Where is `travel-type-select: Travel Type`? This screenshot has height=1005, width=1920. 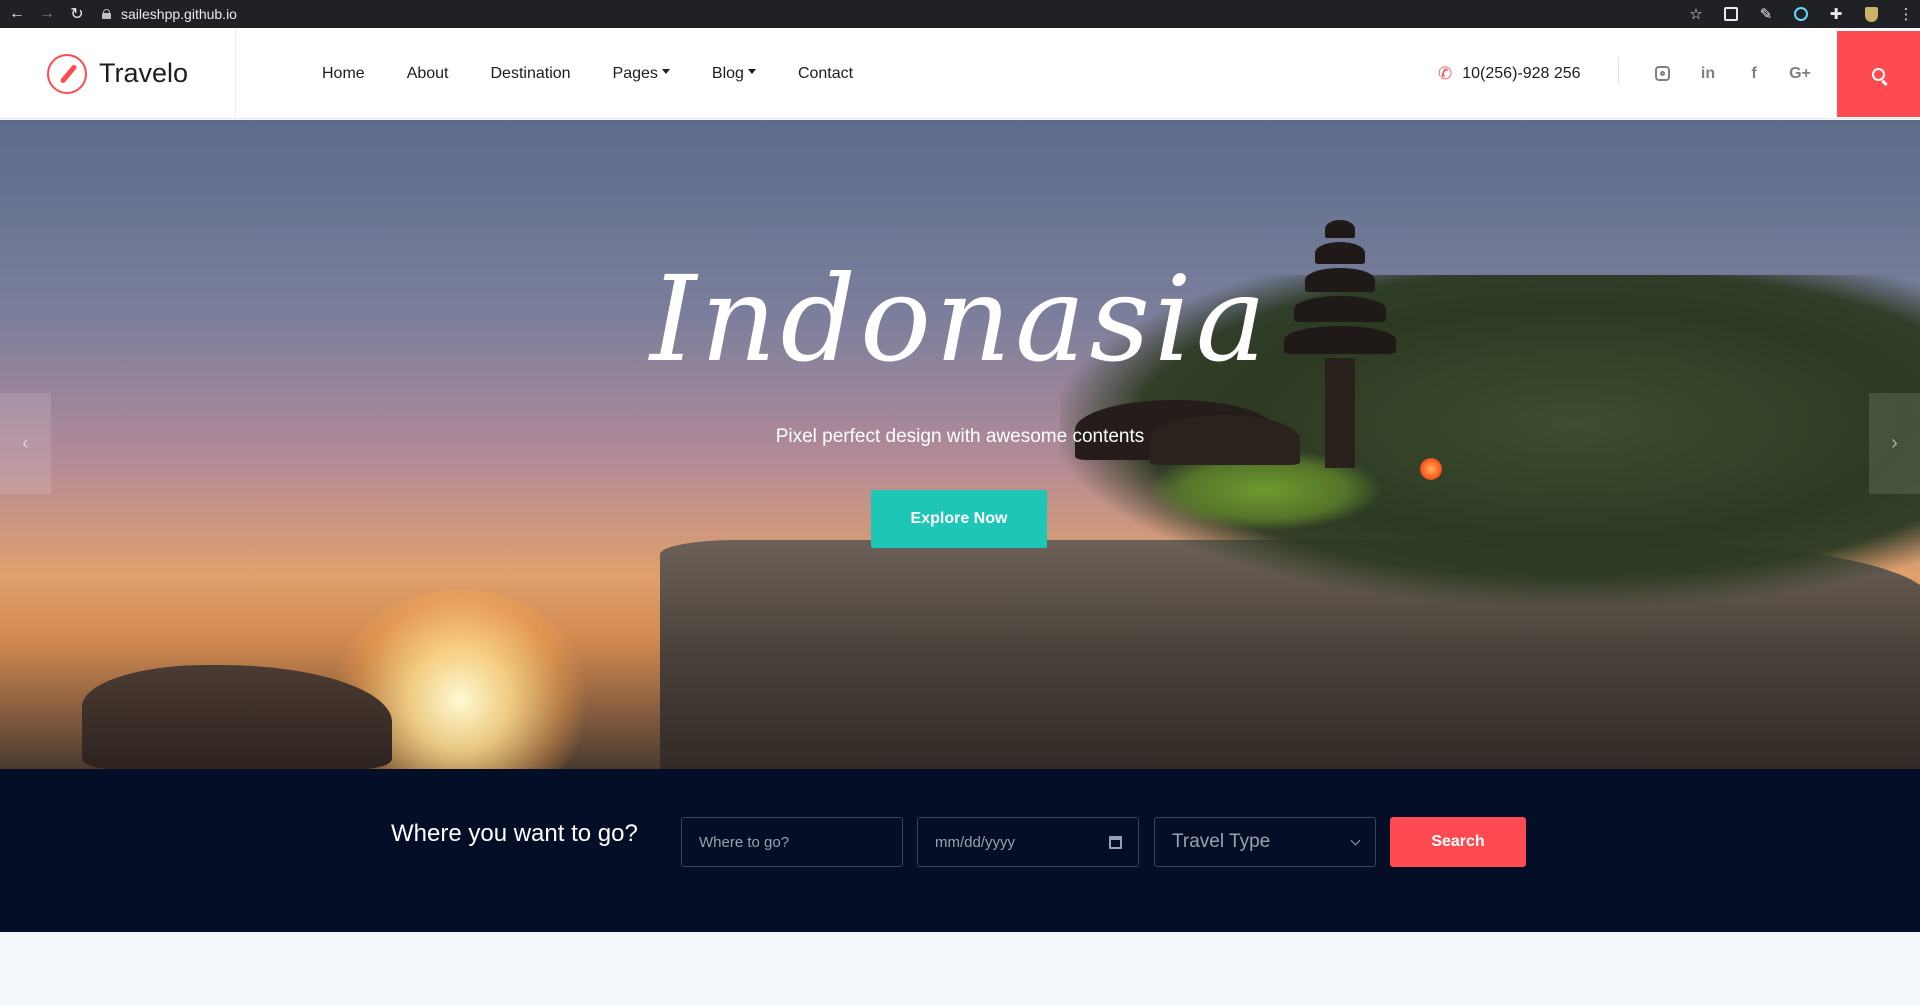
travel-type-select: Travel Type is located at coordinates (1265, 842).